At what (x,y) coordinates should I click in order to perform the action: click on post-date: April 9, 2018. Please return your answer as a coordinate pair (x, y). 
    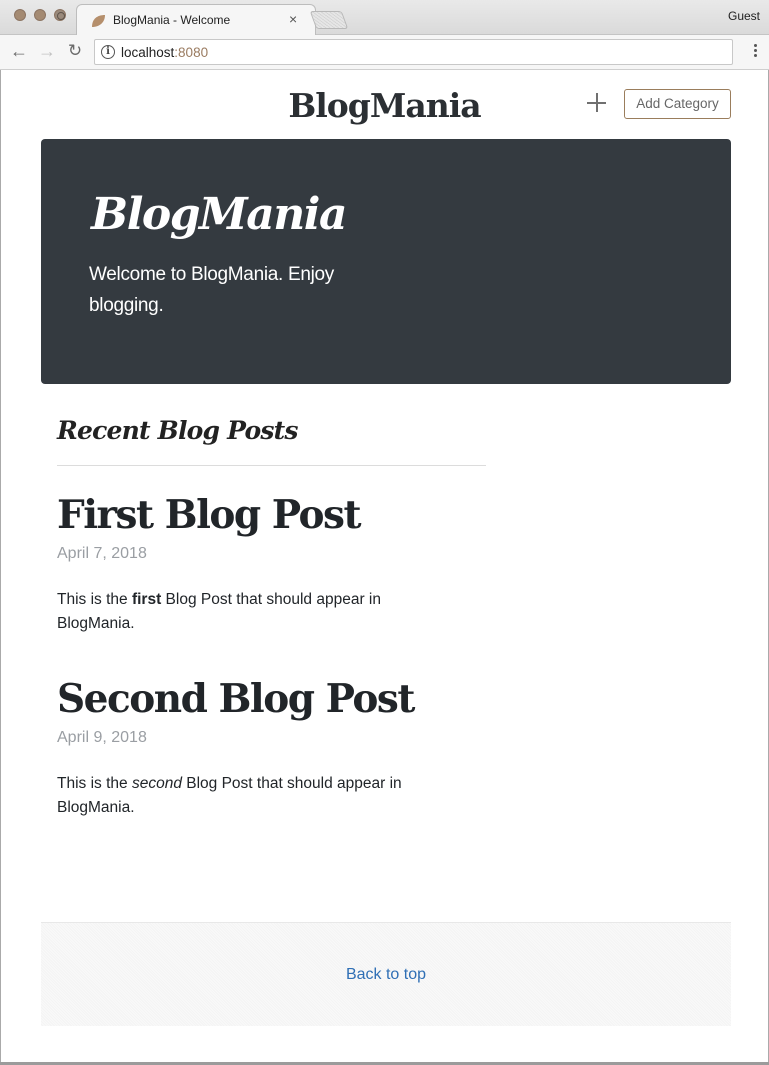
    Looking at the image, I should click on (102, 737).